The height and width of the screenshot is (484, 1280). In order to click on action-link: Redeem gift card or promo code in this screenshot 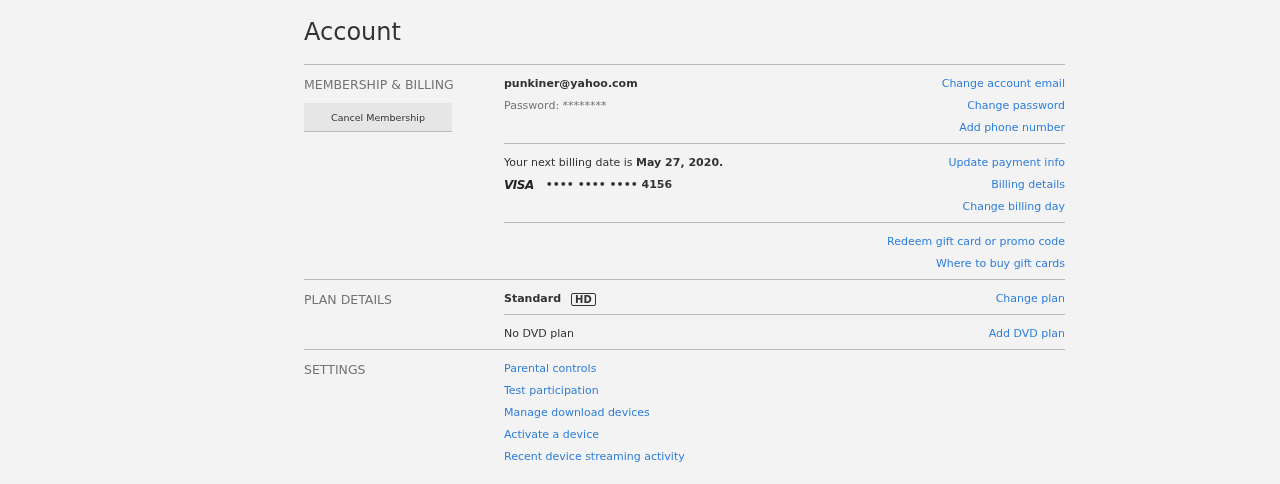, I will do `click(976, 241)`.